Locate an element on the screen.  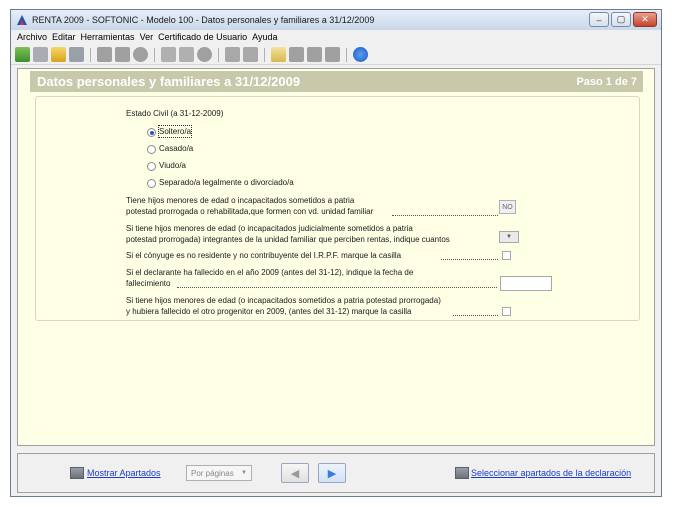
arrow-left-icon: ◀ is located at coordinates (295, 473).